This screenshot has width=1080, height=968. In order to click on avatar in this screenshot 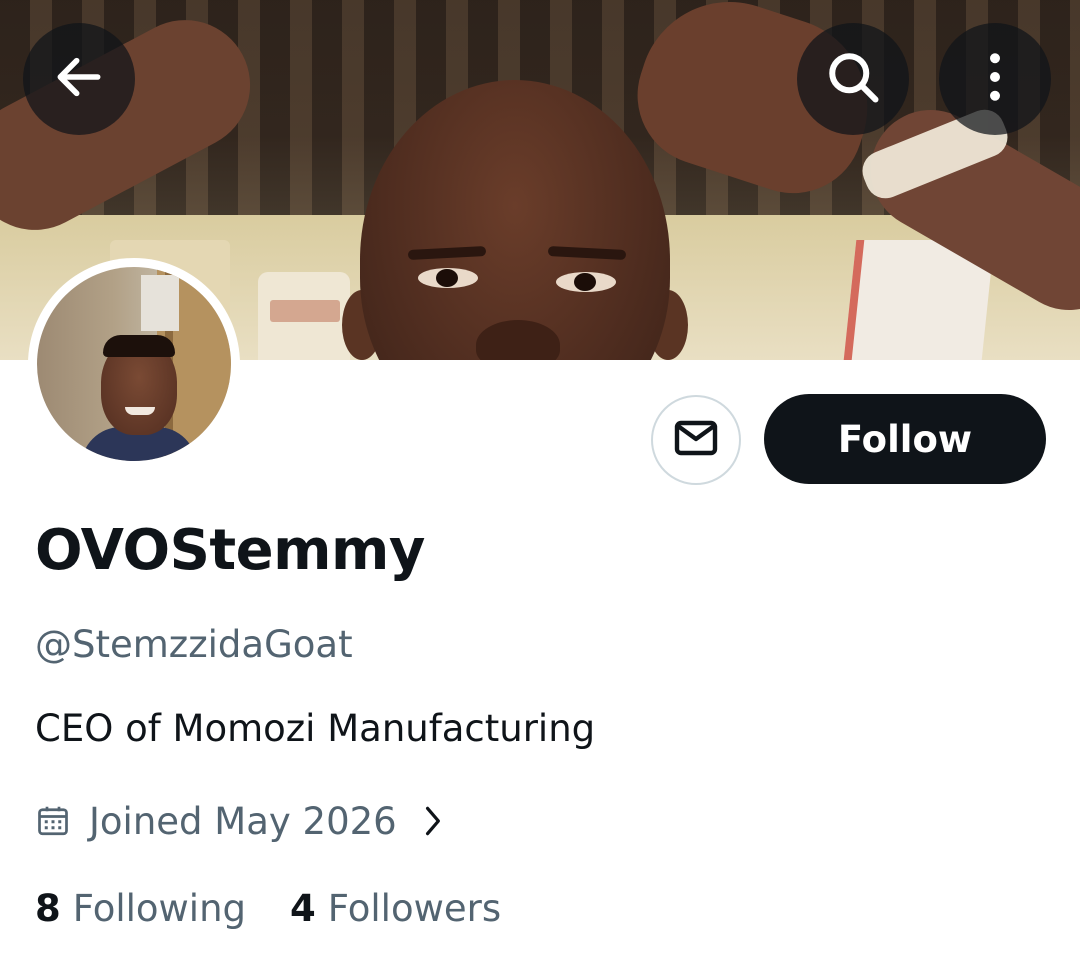, I will do `click(134, 364)`.